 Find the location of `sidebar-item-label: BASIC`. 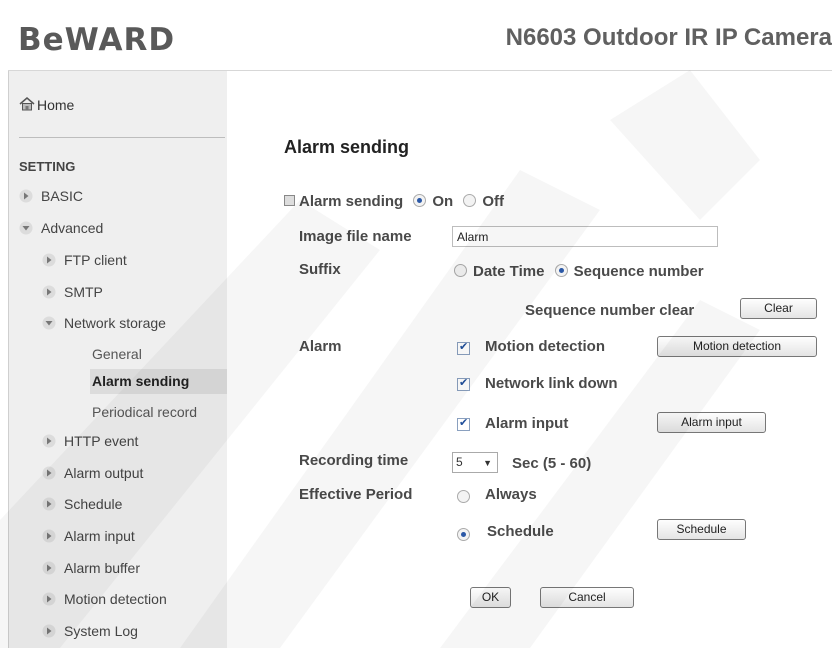

sidebar-item-label: BASIC is located at coordinates (62, 196).